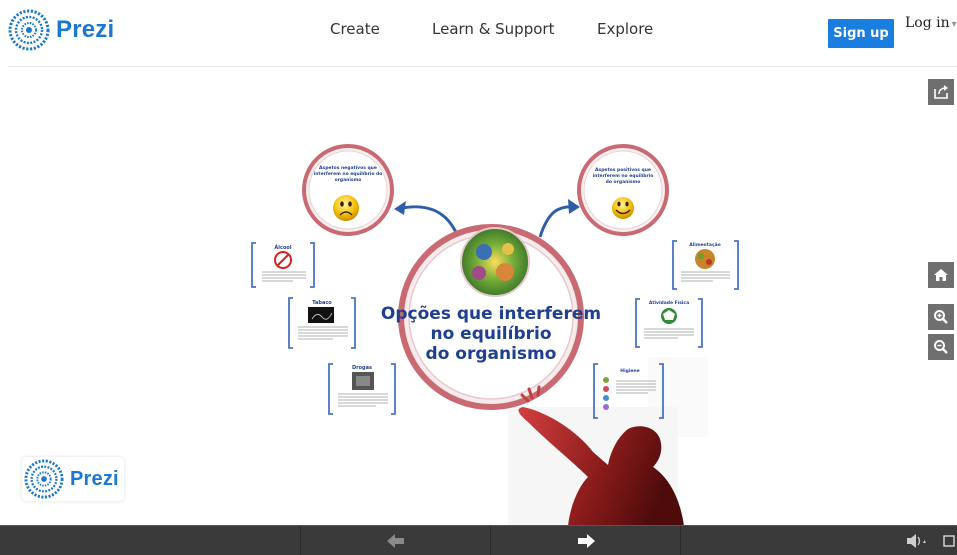  I want to click on previous-button, so click(396, 540).